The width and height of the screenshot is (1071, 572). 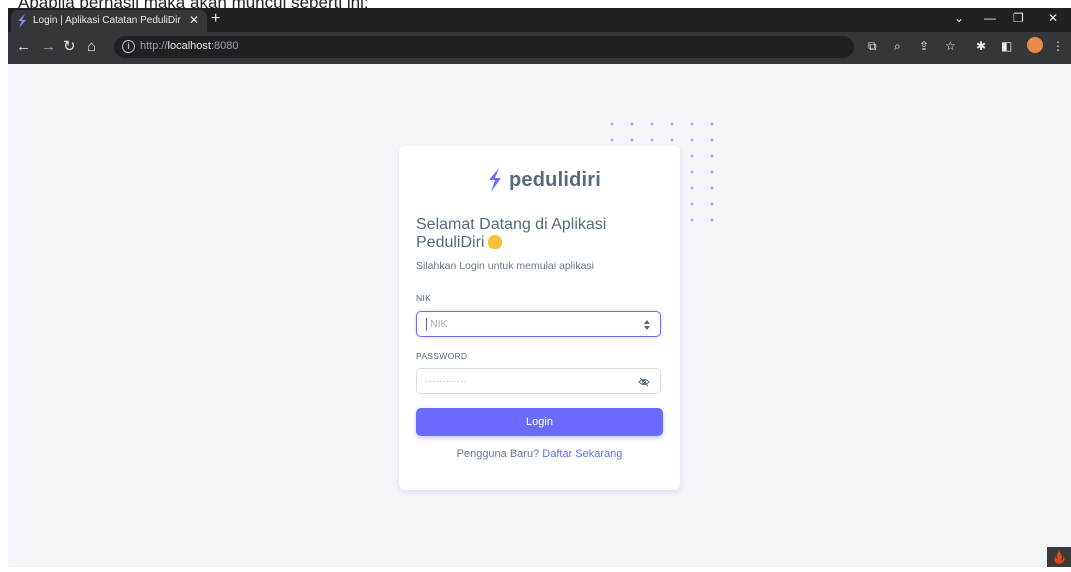 I want to click on password-label: PASSWORD, so click(x=442, y=356).